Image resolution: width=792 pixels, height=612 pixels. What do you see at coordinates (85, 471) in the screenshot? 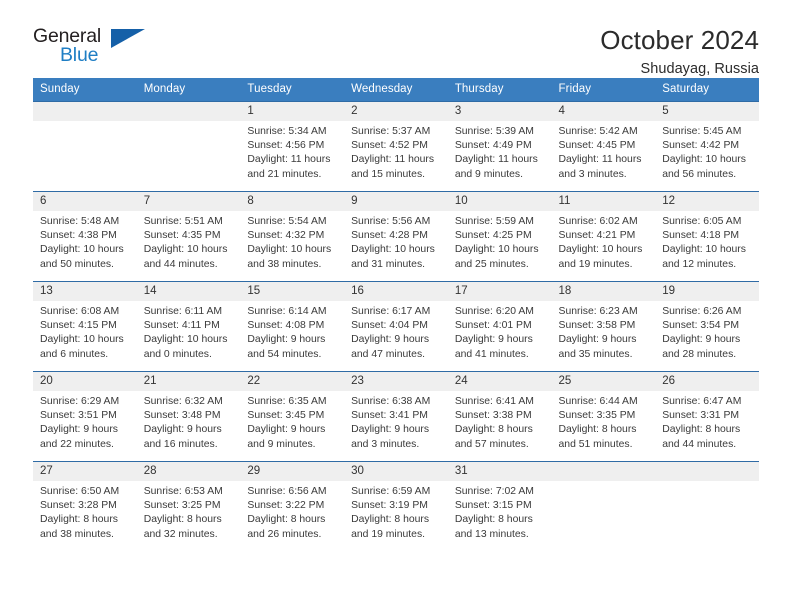
I see `day-number: 27` at bounding box center [85, 471].